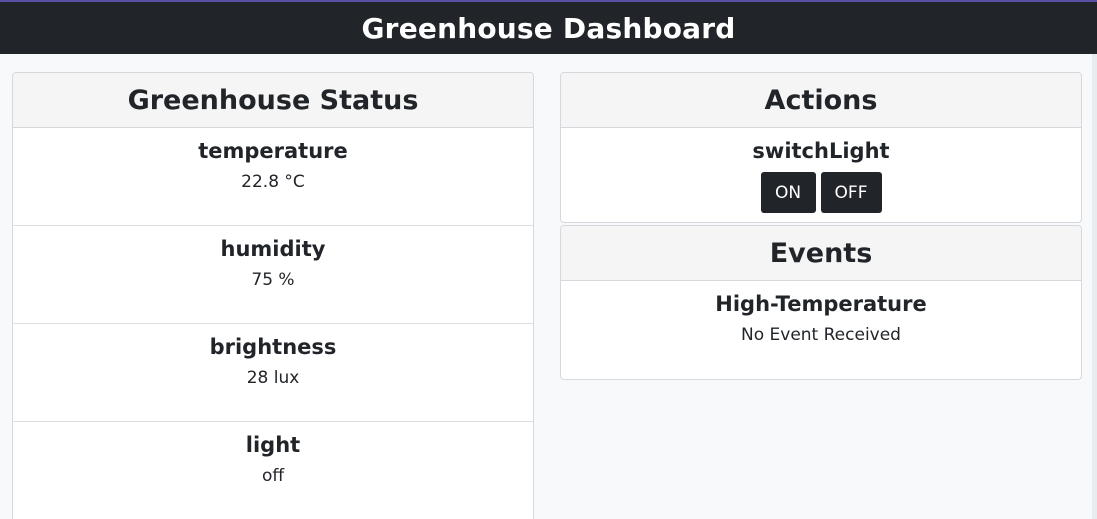 The image size is (1097, 519). I want to click on event-label: High-Temperature, so click(821, 304).